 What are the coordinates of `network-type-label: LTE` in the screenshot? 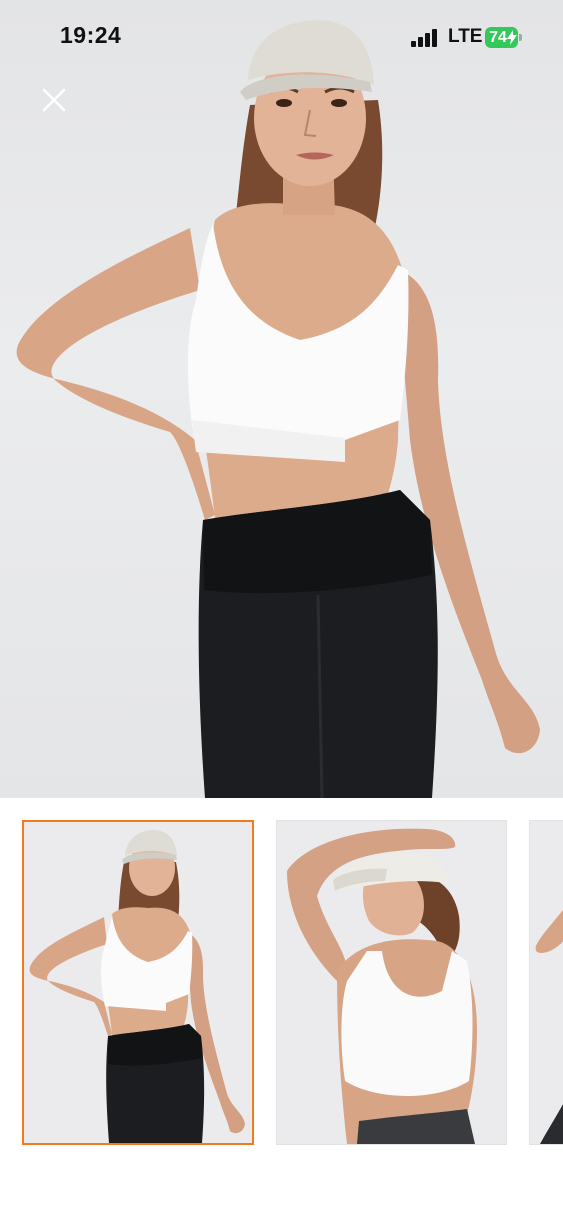 It's located at (465, 36).